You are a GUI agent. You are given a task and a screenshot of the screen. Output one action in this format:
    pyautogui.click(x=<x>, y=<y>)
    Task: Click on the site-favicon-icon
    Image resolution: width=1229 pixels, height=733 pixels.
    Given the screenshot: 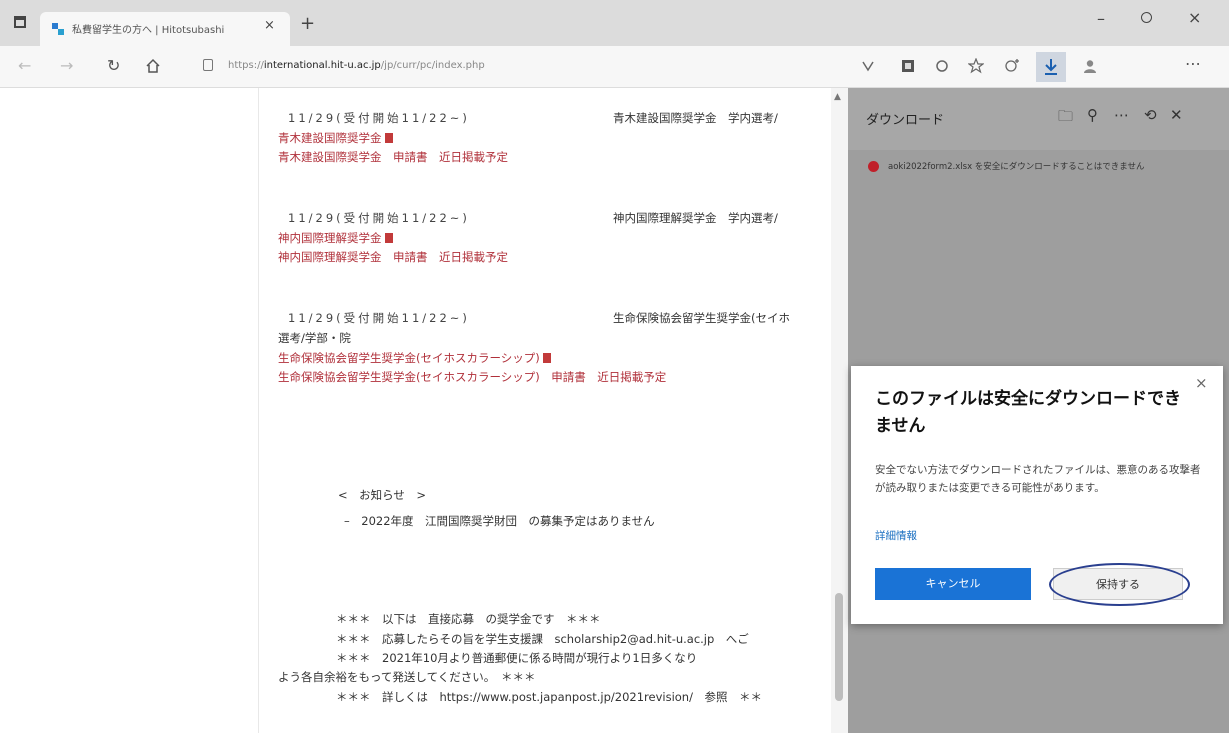 What is the action you would take?
    pyautogui.click(x=58, y=29)
    